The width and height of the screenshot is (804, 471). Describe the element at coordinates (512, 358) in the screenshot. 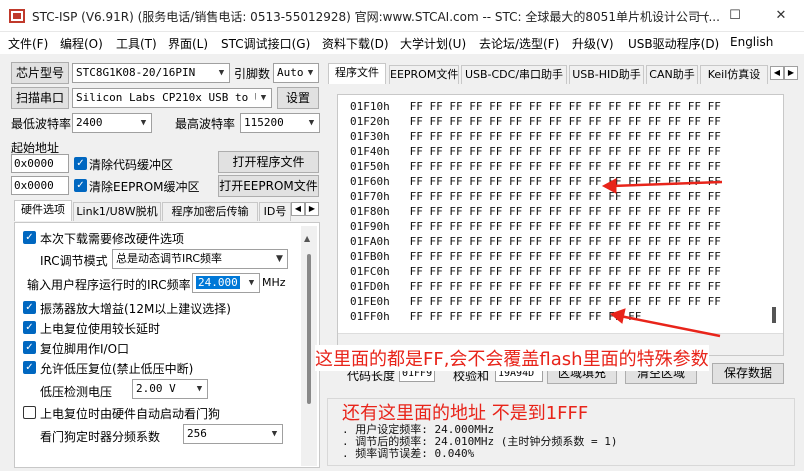

I see `annotation-note-1: 这里面的都是FF,会不会覆盖flash里面的特殊参数` at that location.